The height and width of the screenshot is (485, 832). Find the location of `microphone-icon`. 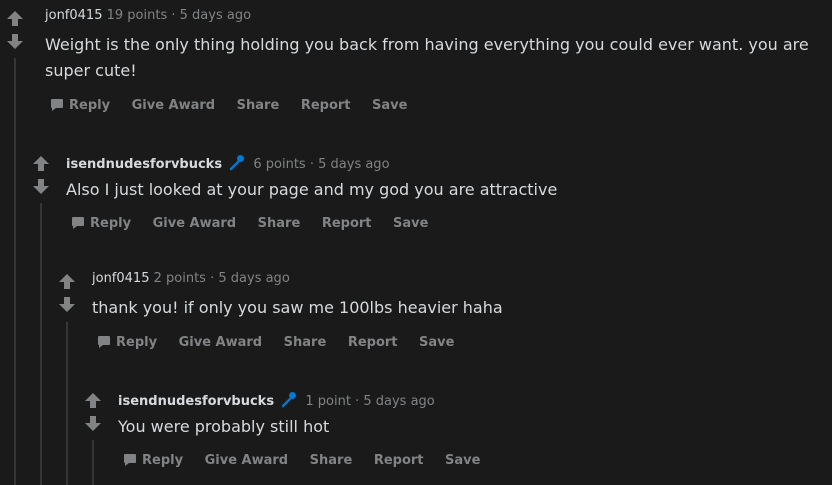

microphone-icon is located at coordinates (289, 401).